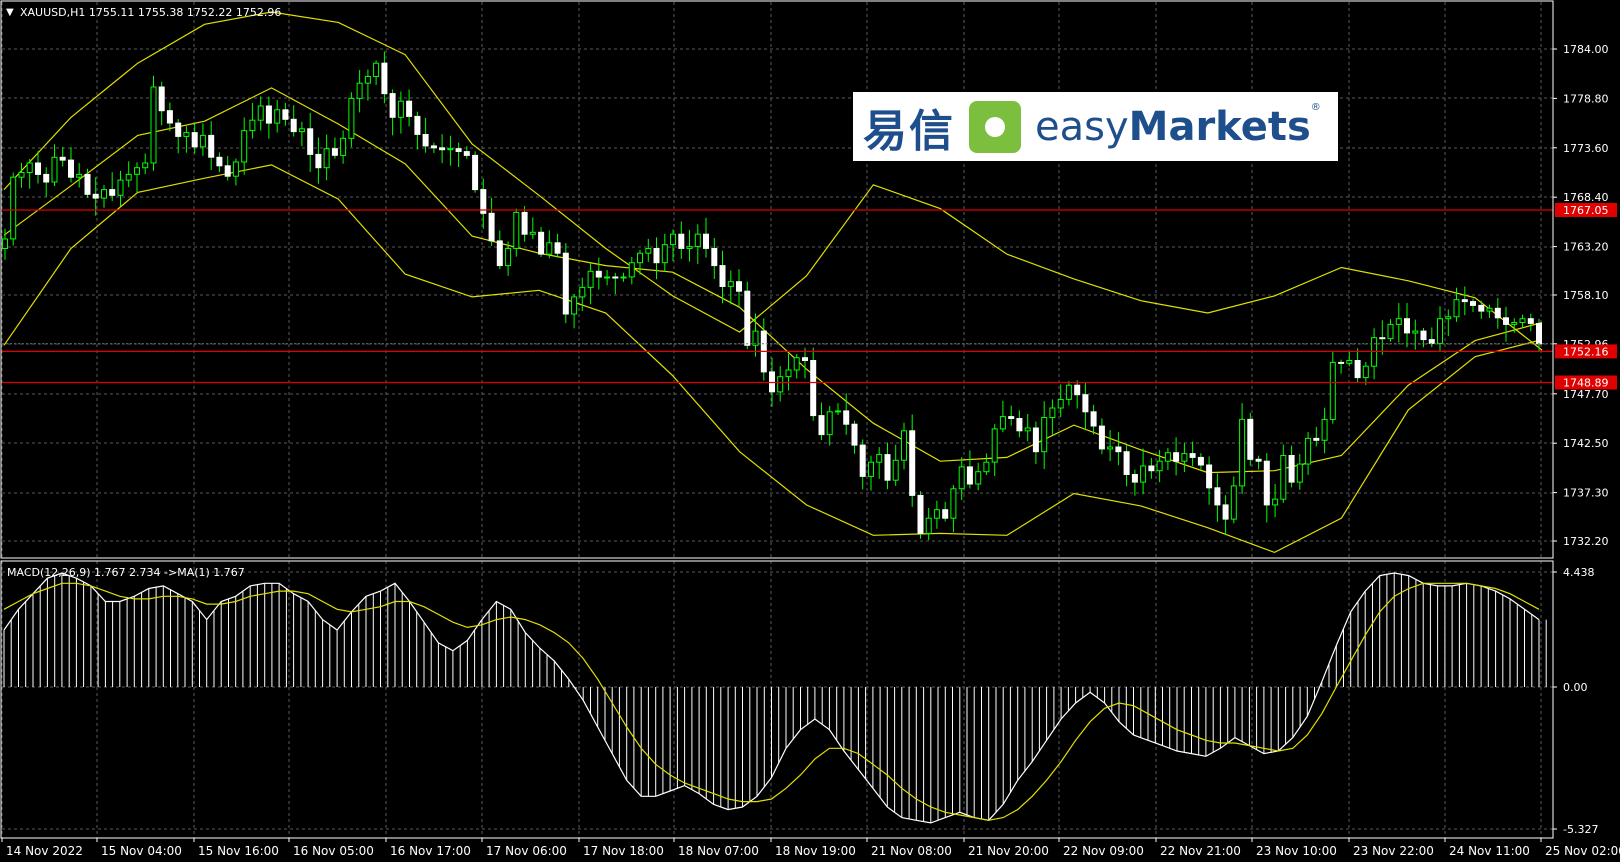 The width and height of the screenshot is (1620, 862). Describe the element at coordinates (815, 851) in the screenshot. I see `time-tick-label: 18 Nov 19:00` at that location.